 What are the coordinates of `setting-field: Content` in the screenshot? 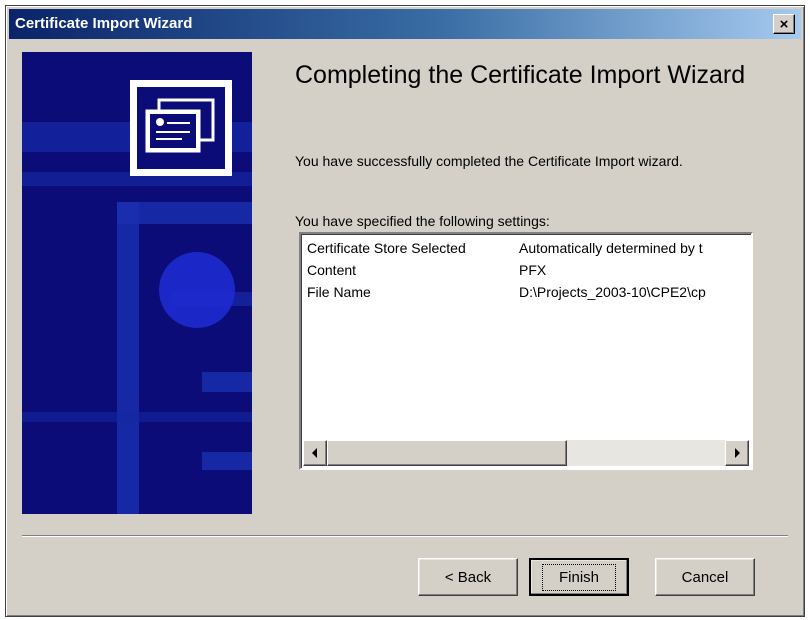 It's located at (332, 270).